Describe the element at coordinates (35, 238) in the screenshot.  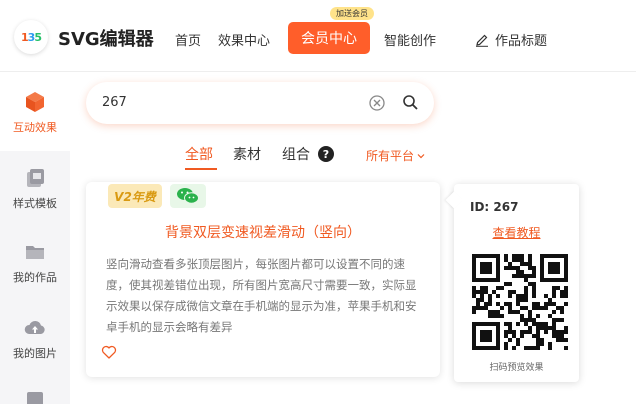
I see `left-sidebar: 互动效果 样式模板 我的作品 我的图片` at that location.